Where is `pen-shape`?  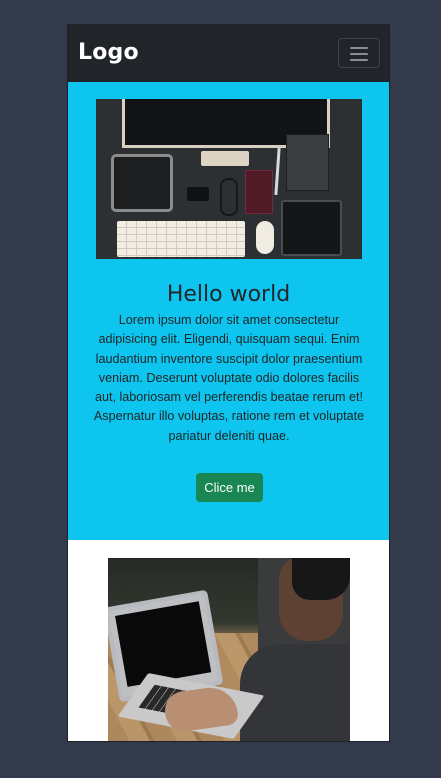 pen-shape is located at coordinates (277, 171).